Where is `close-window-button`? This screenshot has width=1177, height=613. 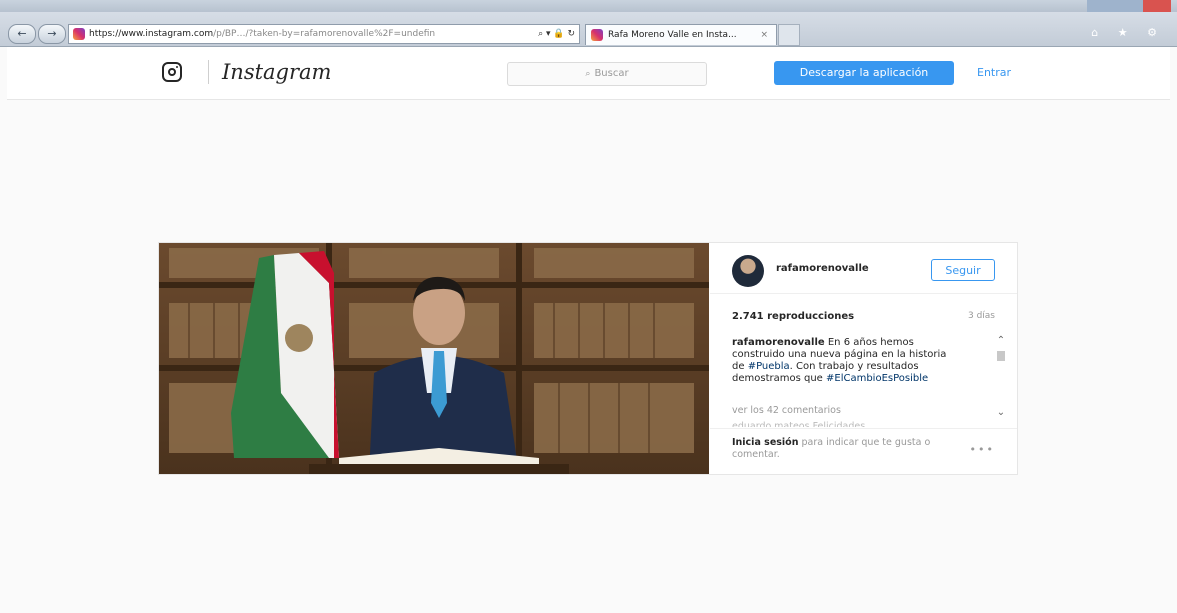
close-window-button is located at coordinates (1157, 6).